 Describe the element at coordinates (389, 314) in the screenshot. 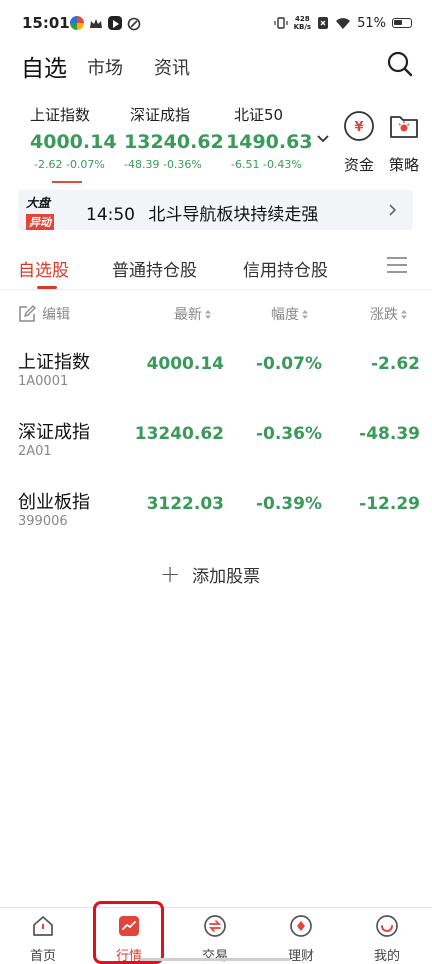

I see `sort-change-button: 涨跌` at that location.